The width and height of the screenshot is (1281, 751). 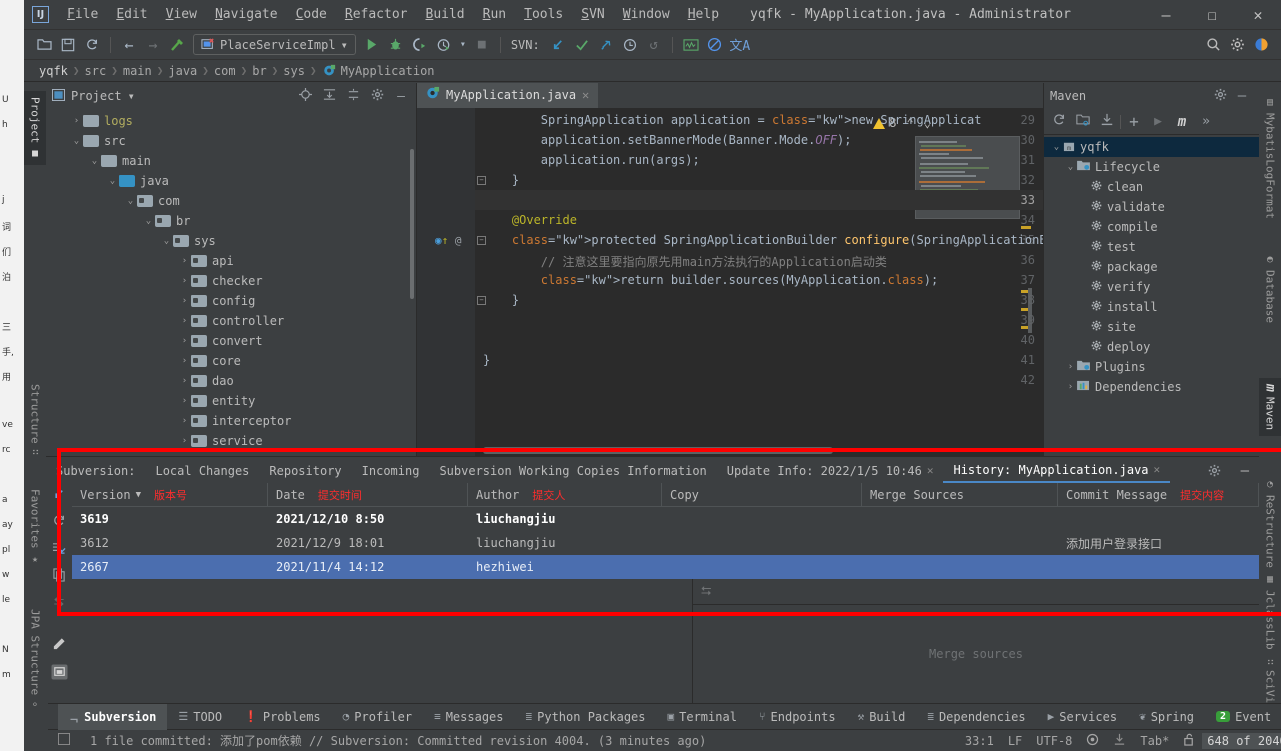 I want to click on svn-minimize-icon: —, so click(x=1245, y=470).